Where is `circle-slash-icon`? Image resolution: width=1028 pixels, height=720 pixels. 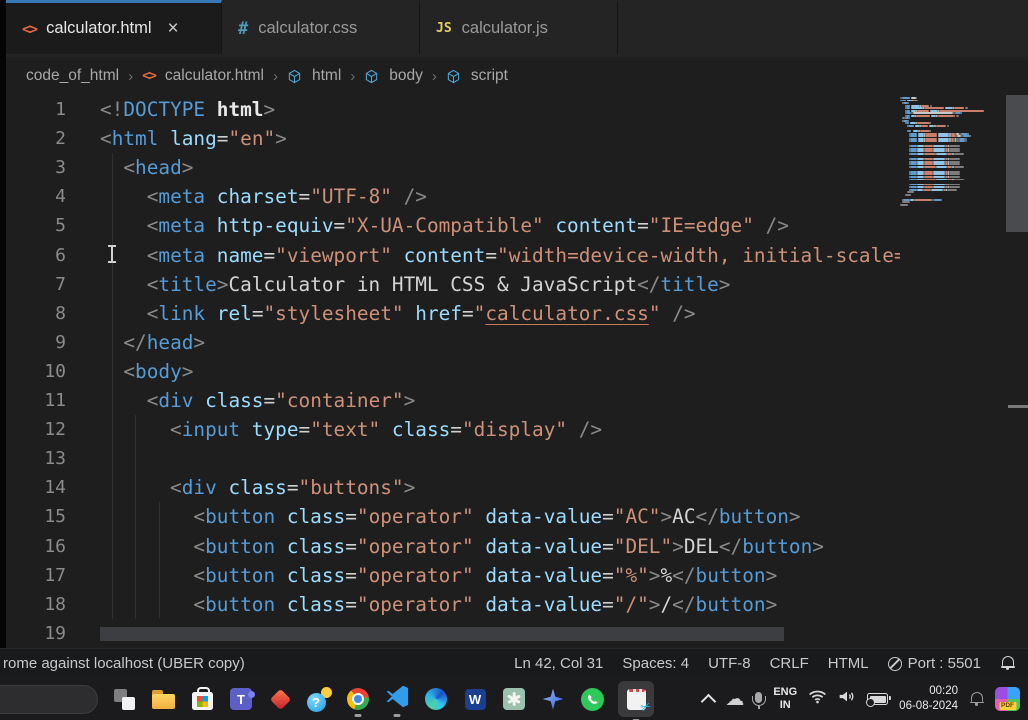
circle-slash-icon is located at coordinates (894, 663).